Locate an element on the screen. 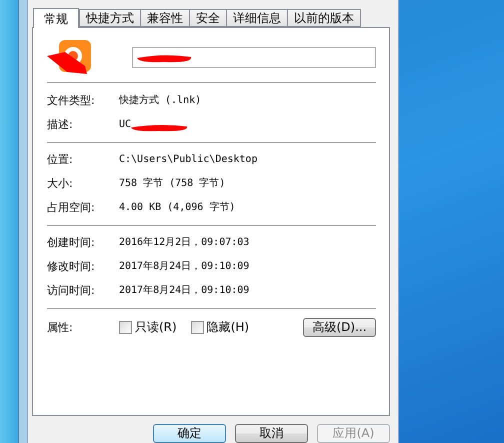 Image resolution: width=504 pixels, height=443 pixels. checkbox: 只读(R) is located at coordinates (148, 327).